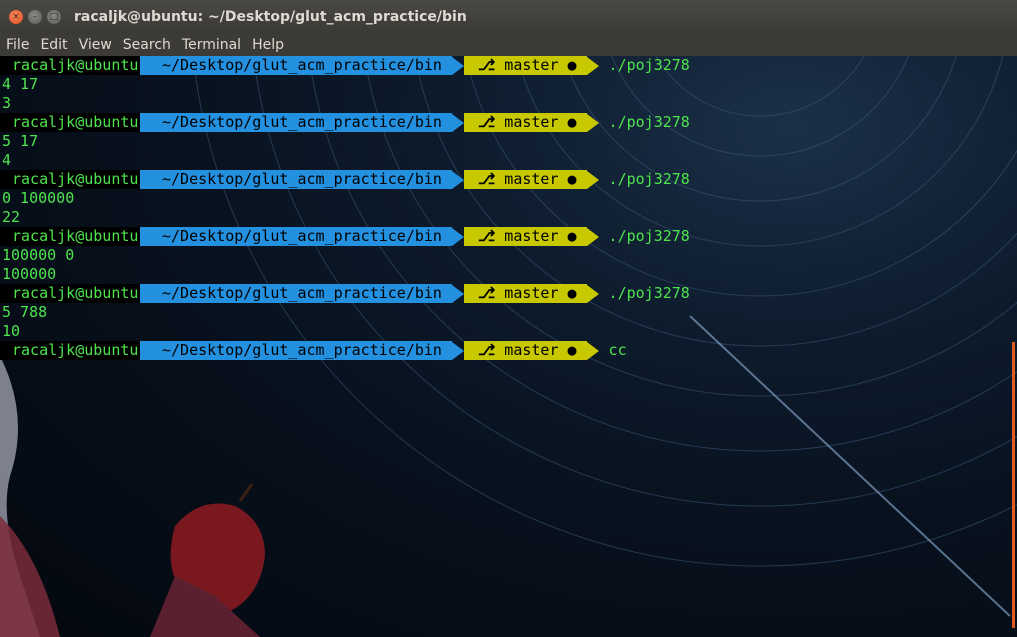 The height and width of the screenshot is (637, 1017). What do you see at coordinates (1013, 485) in the screenshot?
I see `scroll-indicator` at bounding box center [1013, 485].